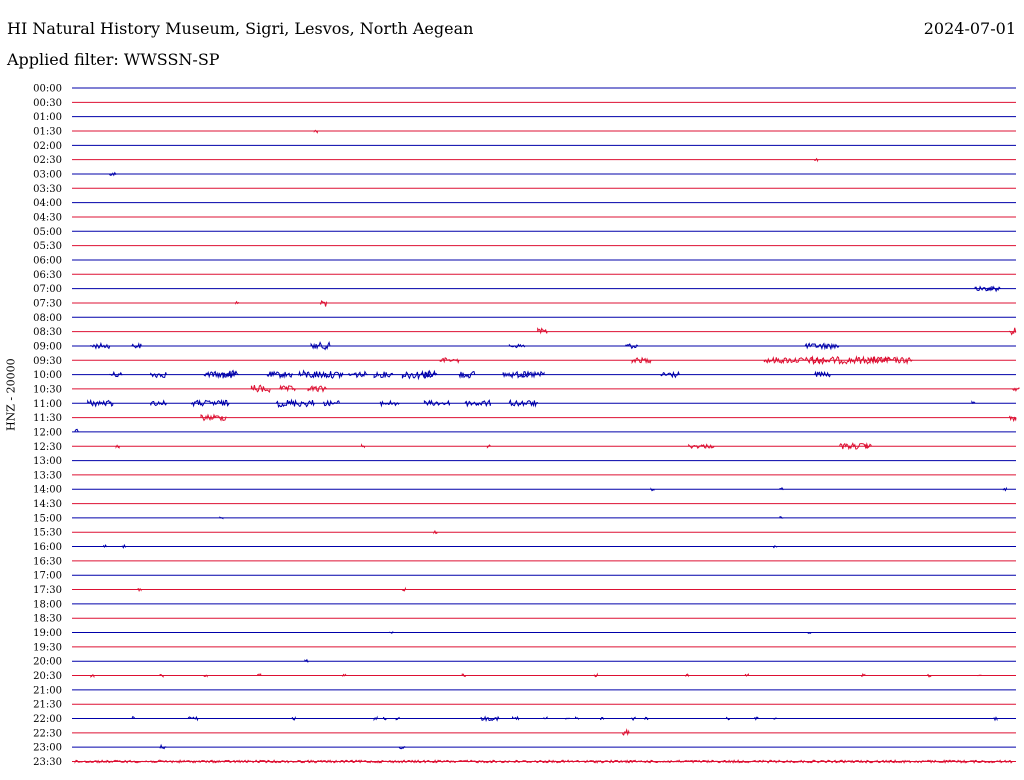 The height and width of the screenshot is (780, 1024). I want to click on tick-label: 12:30, so click(47, 447).